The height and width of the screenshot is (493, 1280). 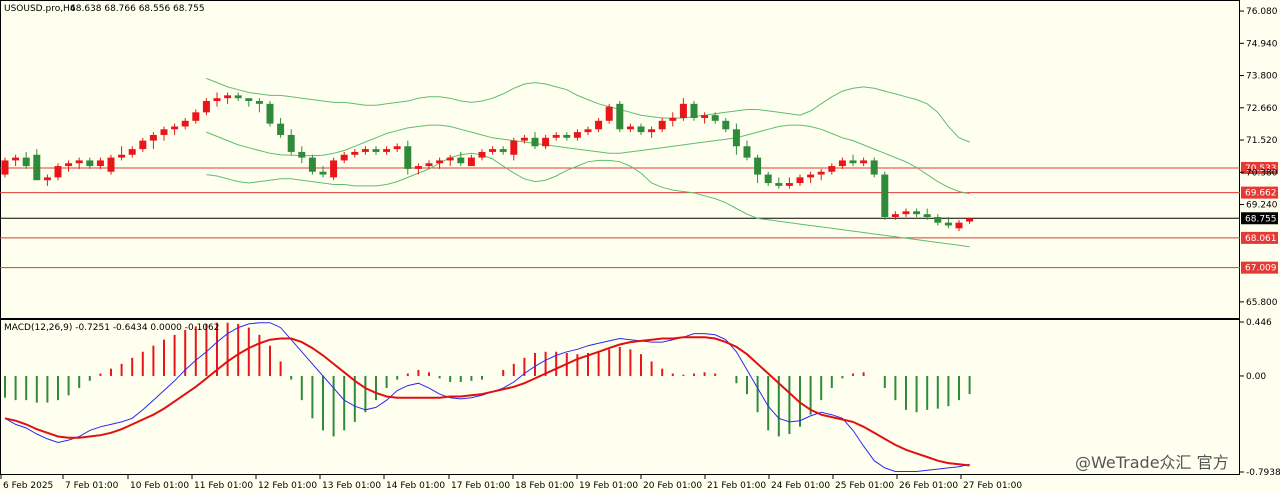 I want to click on price-tick-label: 71.520, so click(x=1262, y=141).